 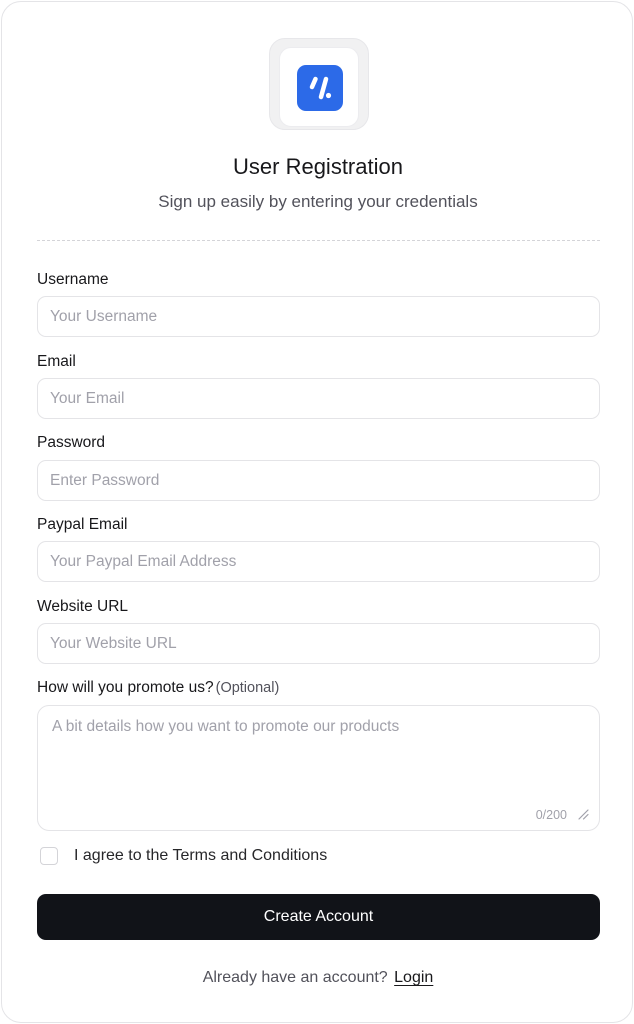 What do you see at coordinates (49, 856) in the screenshot?
I see `terms-checkbox` at bounding box center [49, 856].